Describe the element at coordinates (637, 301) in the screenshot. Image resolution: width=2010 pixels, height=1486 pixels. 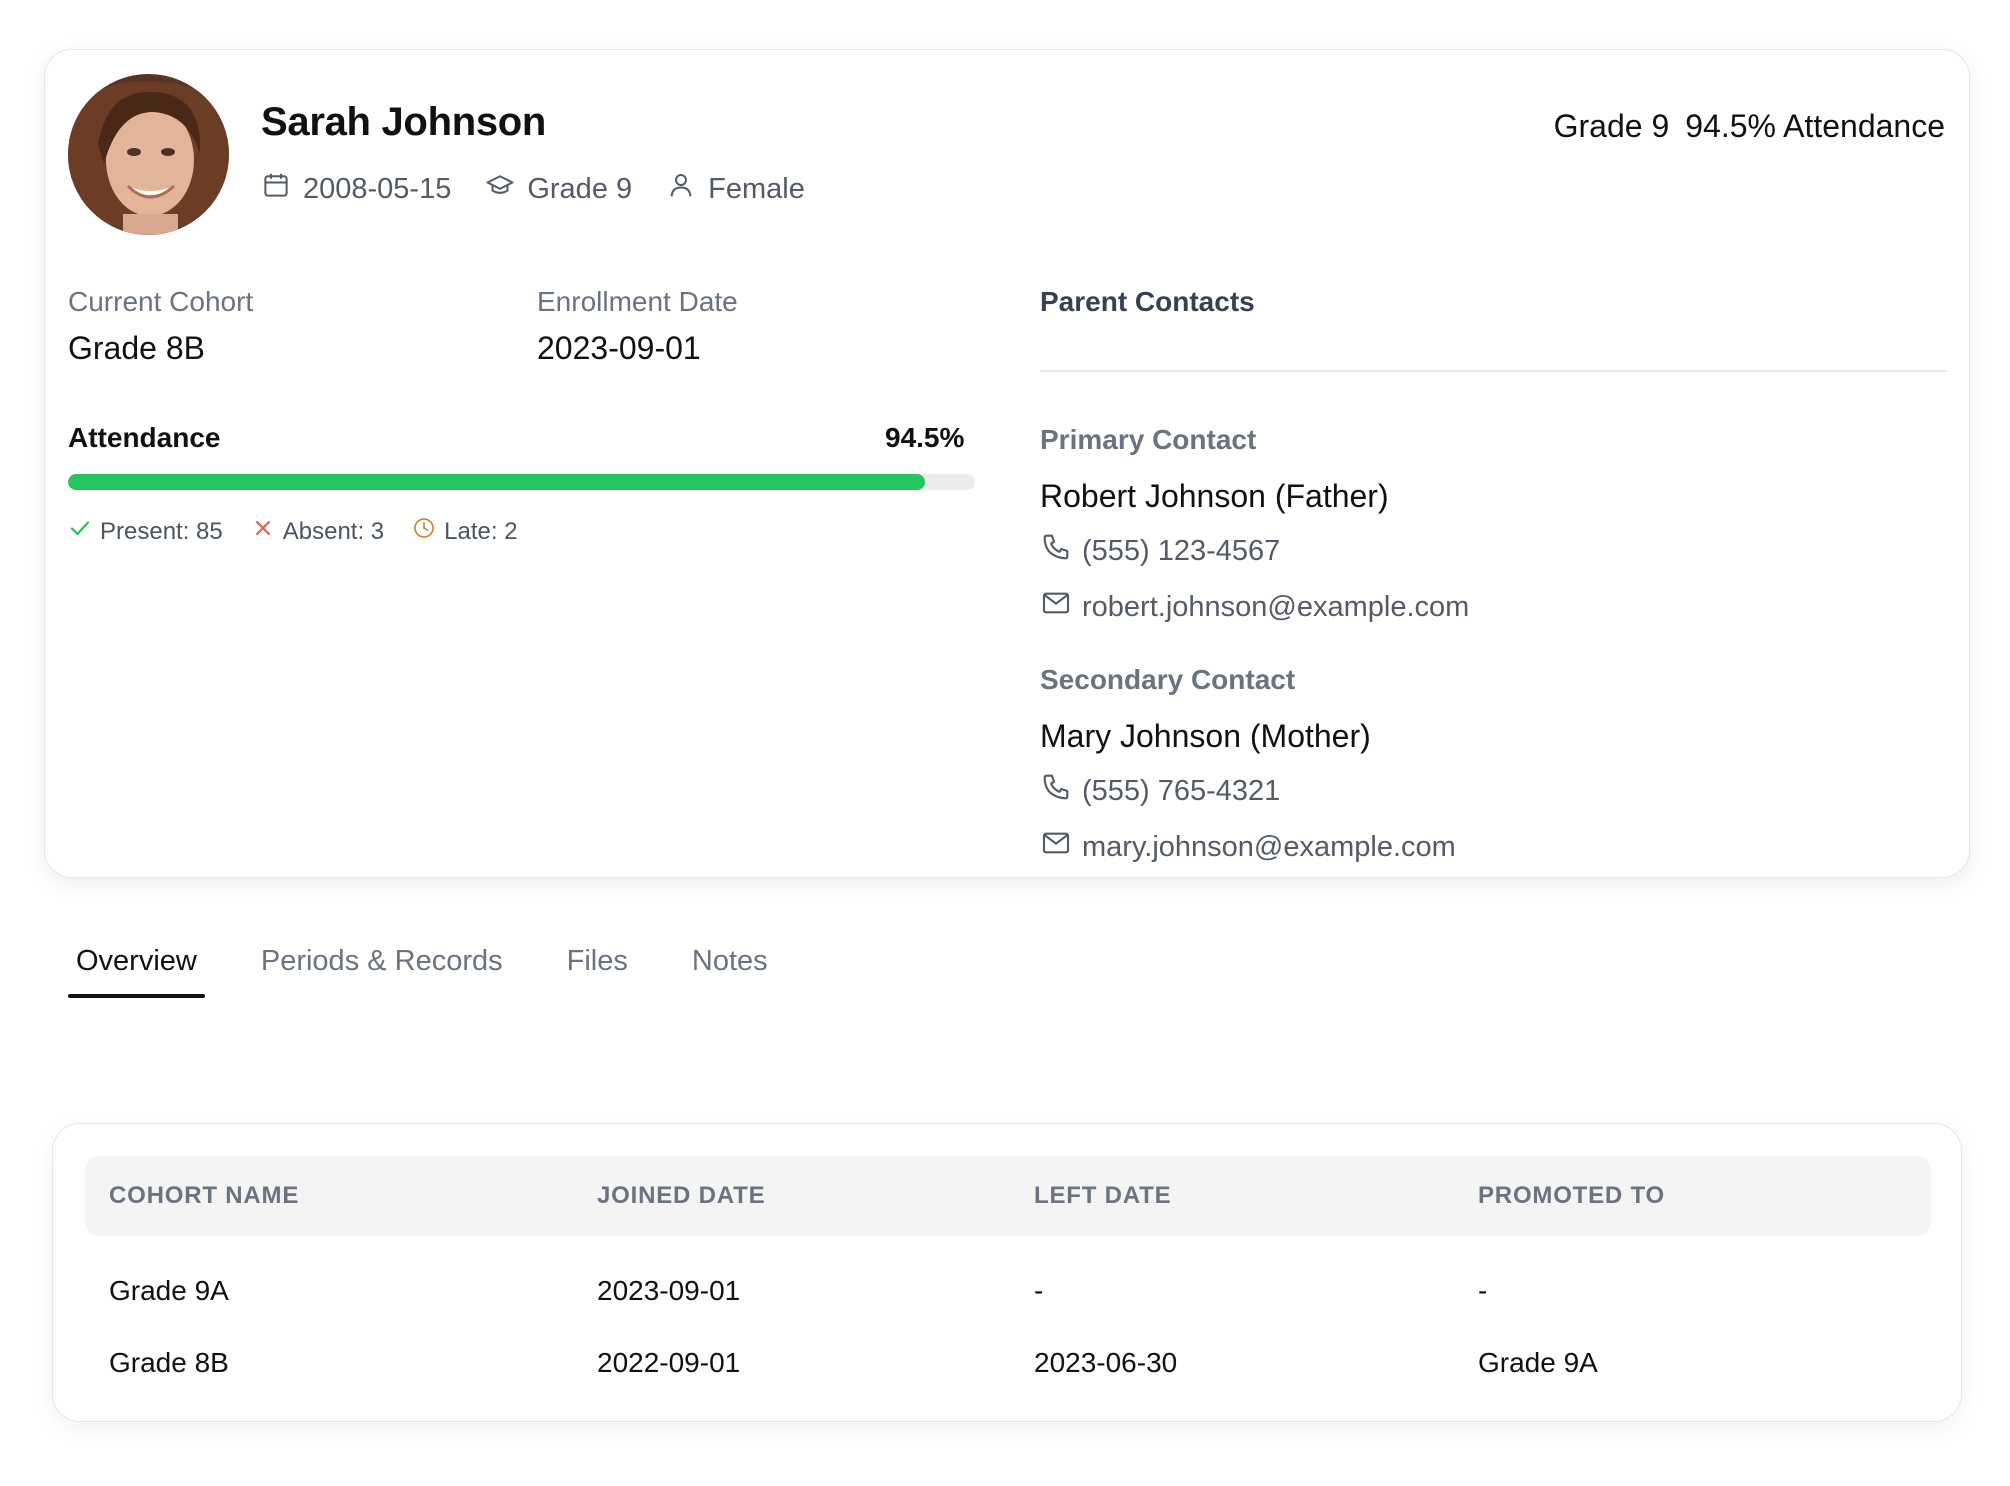
I see `enrollment-date-label: Enrollment Date` at that location.